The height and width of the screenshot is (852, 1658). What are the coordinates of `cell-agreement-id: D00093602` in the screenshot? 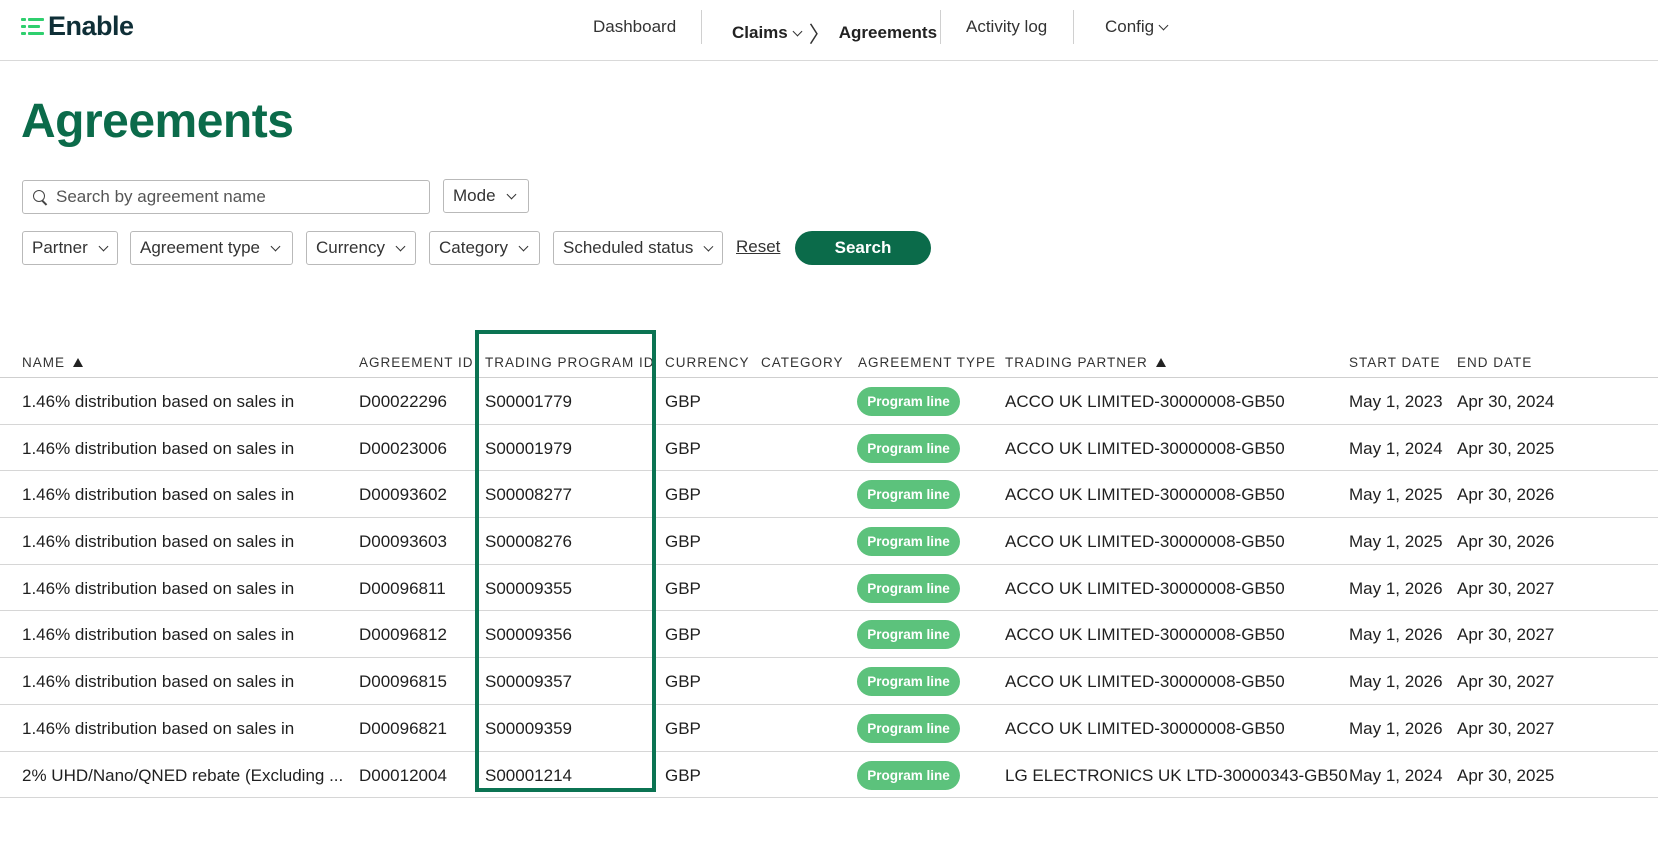 It's located at (403, 495).